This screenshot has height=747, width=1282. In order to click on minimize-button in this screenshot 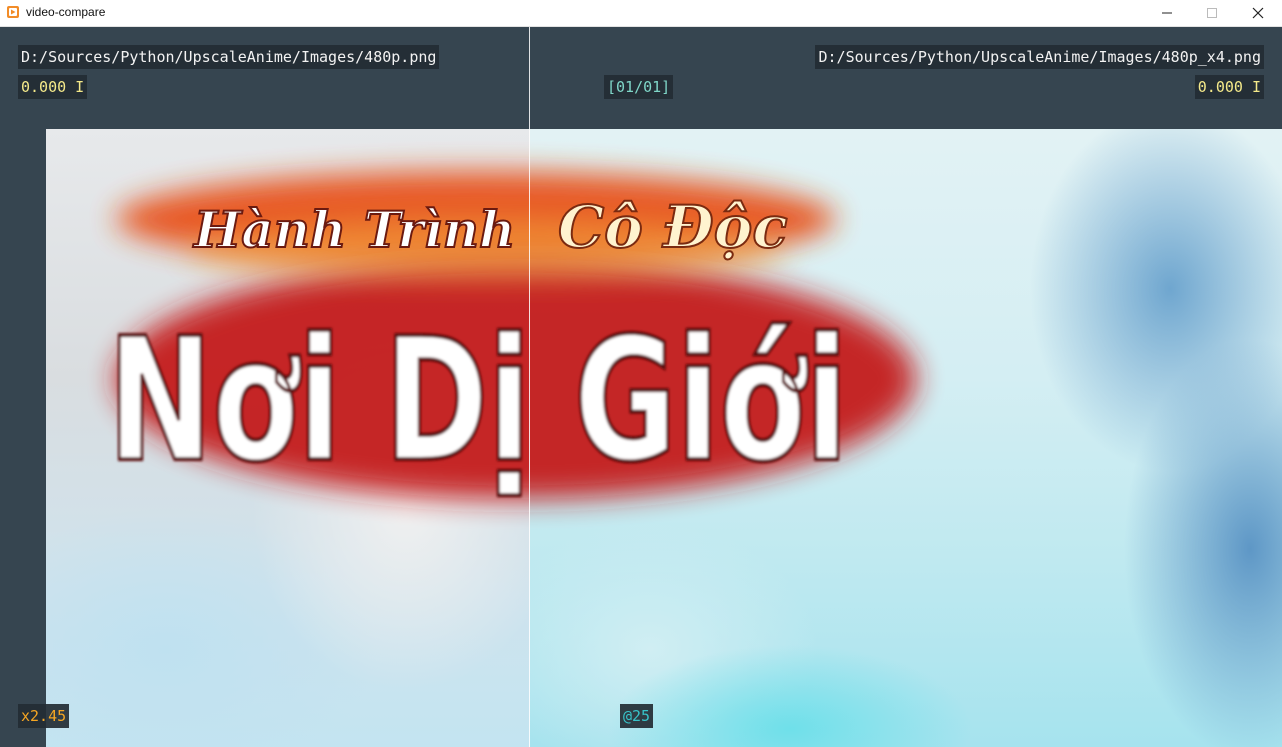, I will do `click(1167, 13)`.